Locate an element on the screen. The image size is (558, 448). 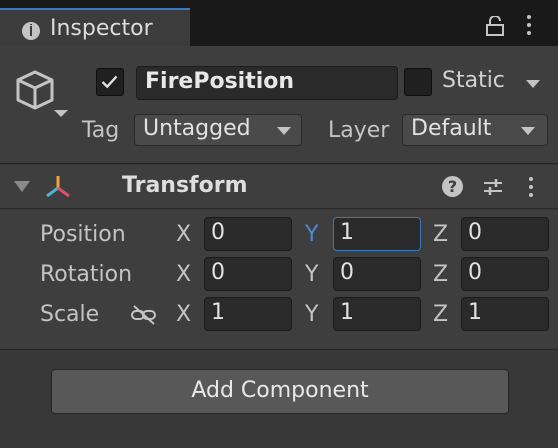
scale-y-input: 1 is located at coordinates (377, 314).